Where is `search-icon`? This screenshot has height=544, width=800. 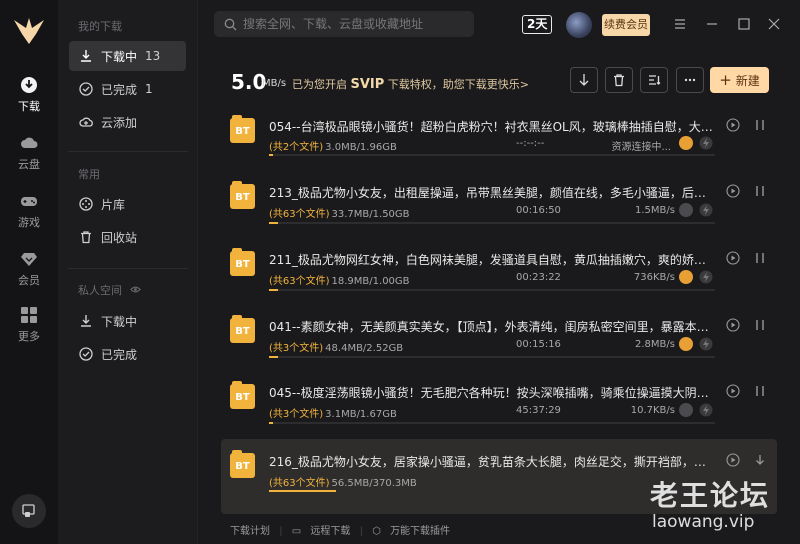 search-icon is located at coordinates (230, 24).